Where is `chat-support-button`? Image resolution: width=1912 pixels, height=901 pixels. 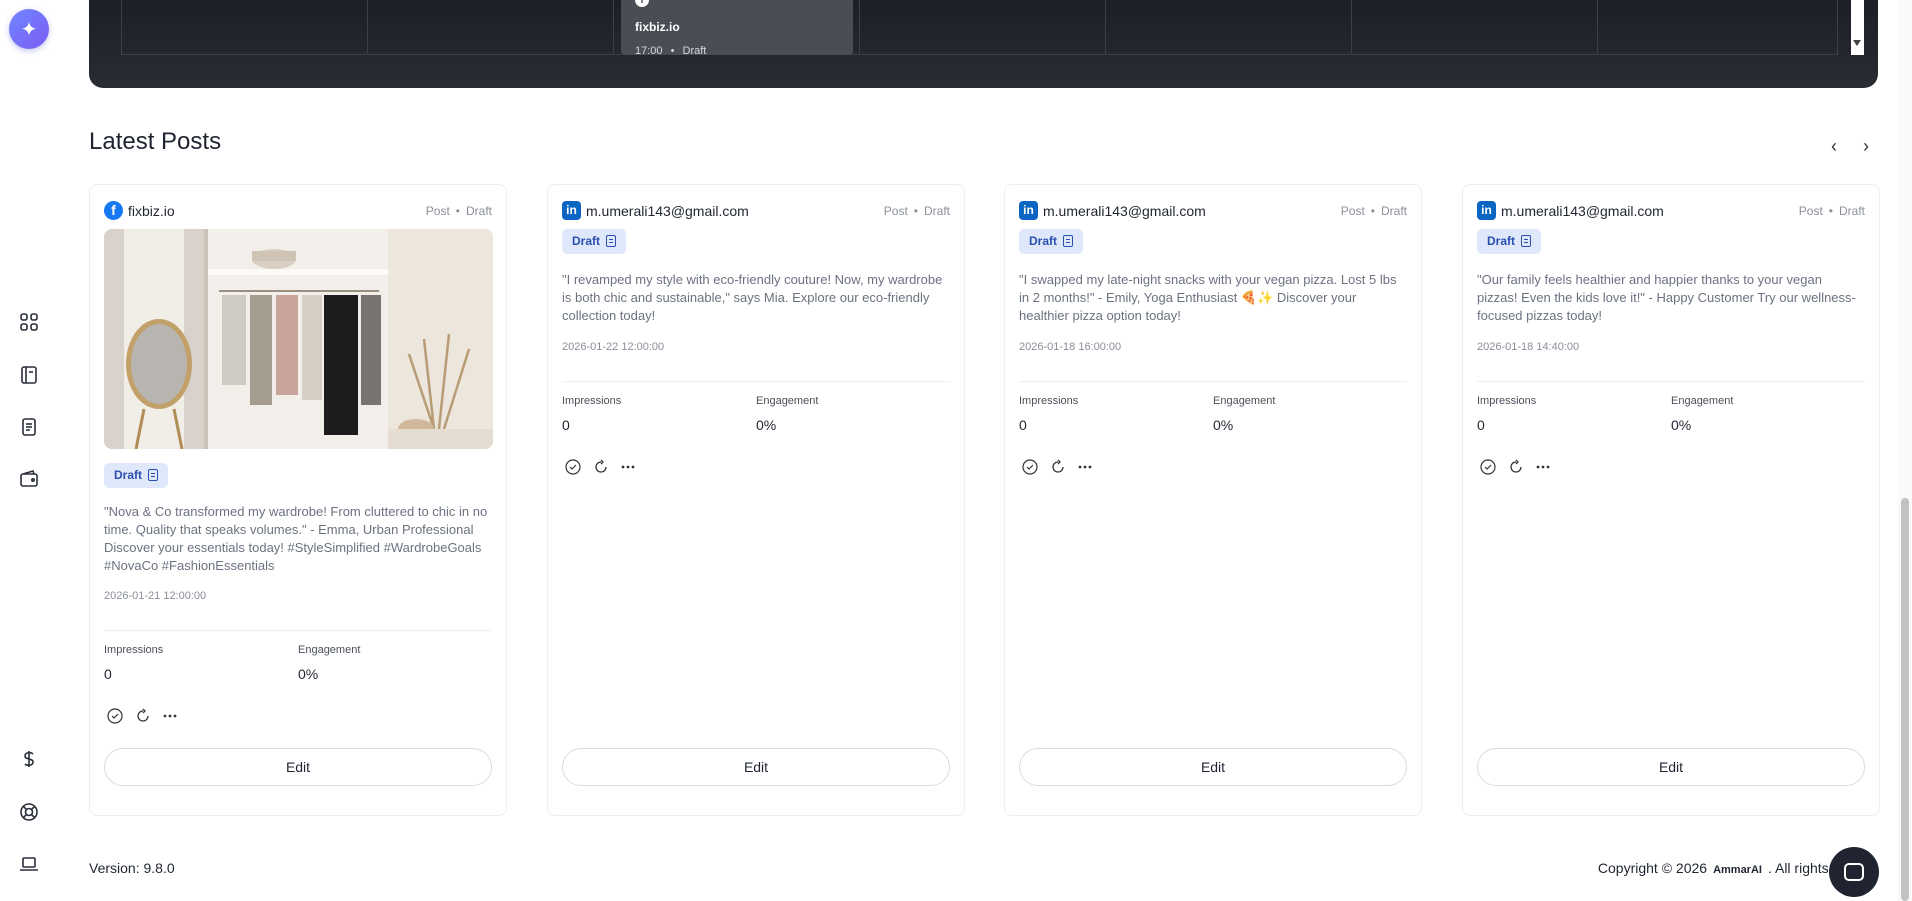 chat-support-button is located at coordinates (1854, 872).